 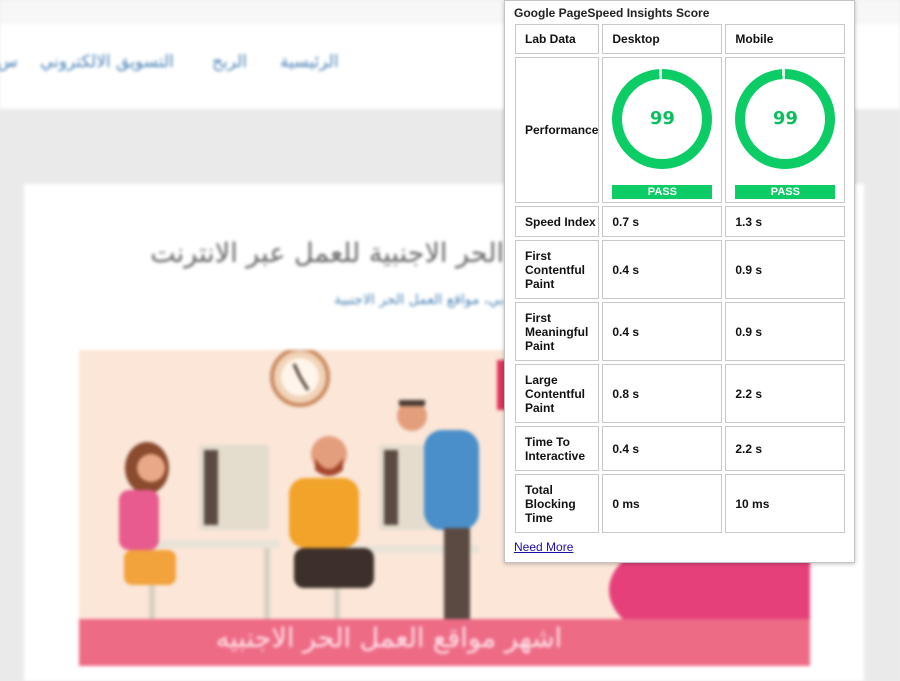 What do you see at coordinates (319, 253) in the screenshot?
I see `post-title: الحر الاجنبية للعمل عبر الانترنت` at bounding box center [319, 253].